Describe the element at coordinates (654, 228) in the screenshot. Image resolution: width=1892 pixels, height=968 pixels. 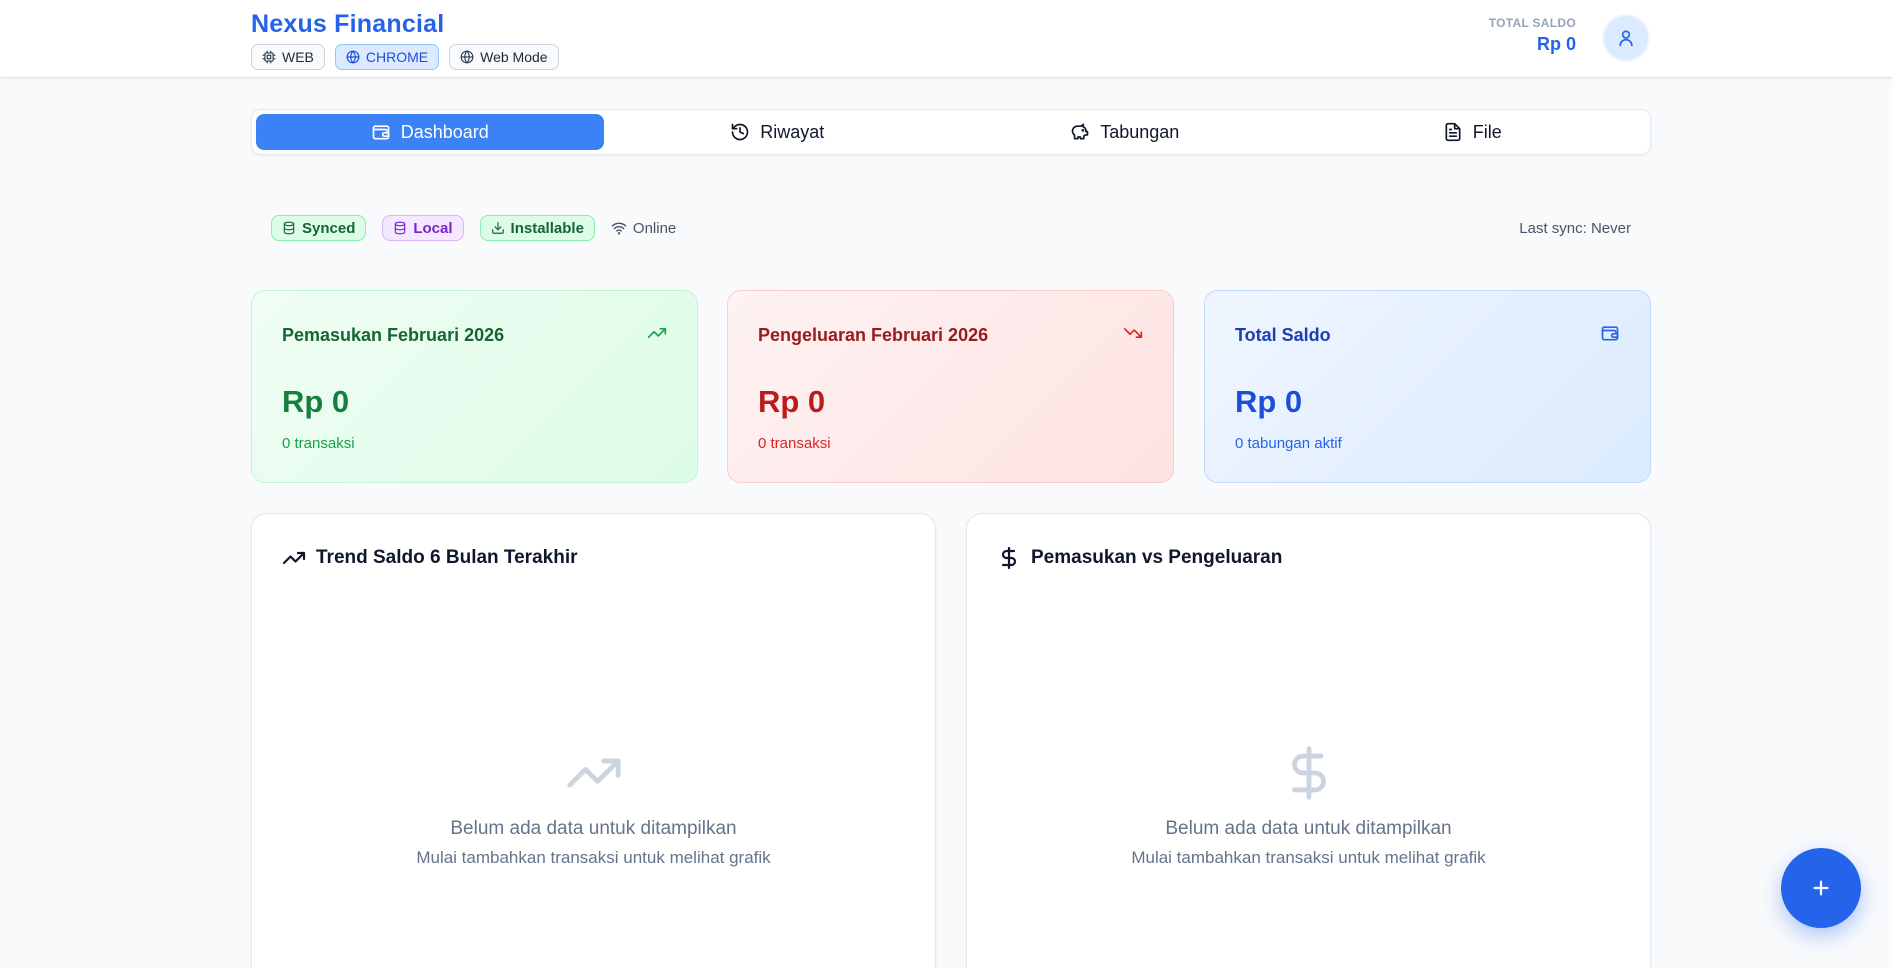
I see `online-label: Online` at that location.